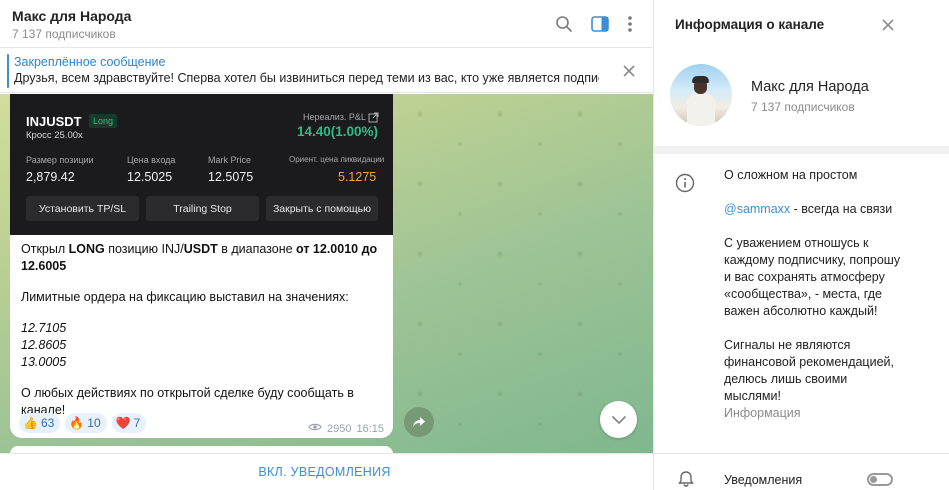  I want to click on bottom-bar: ВКЛ. УВЕДОМЛЕНИЯ, so click(326, 471).